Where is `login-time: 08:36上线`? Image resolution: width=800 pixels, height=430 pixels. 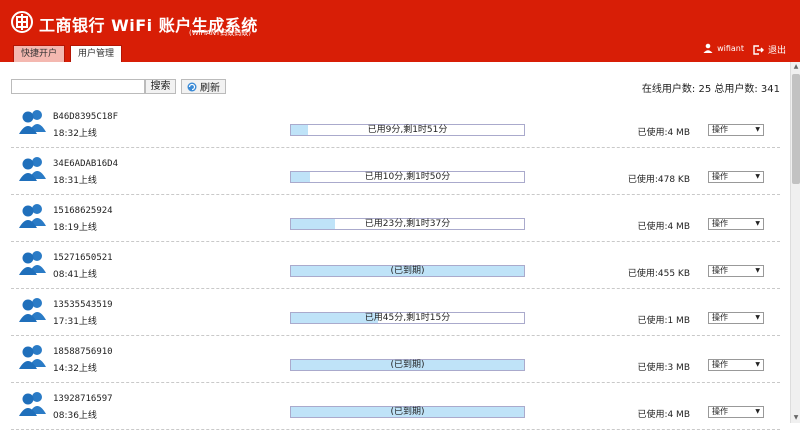 login-time: 08:36上线 is located at coordinates (75, 416).